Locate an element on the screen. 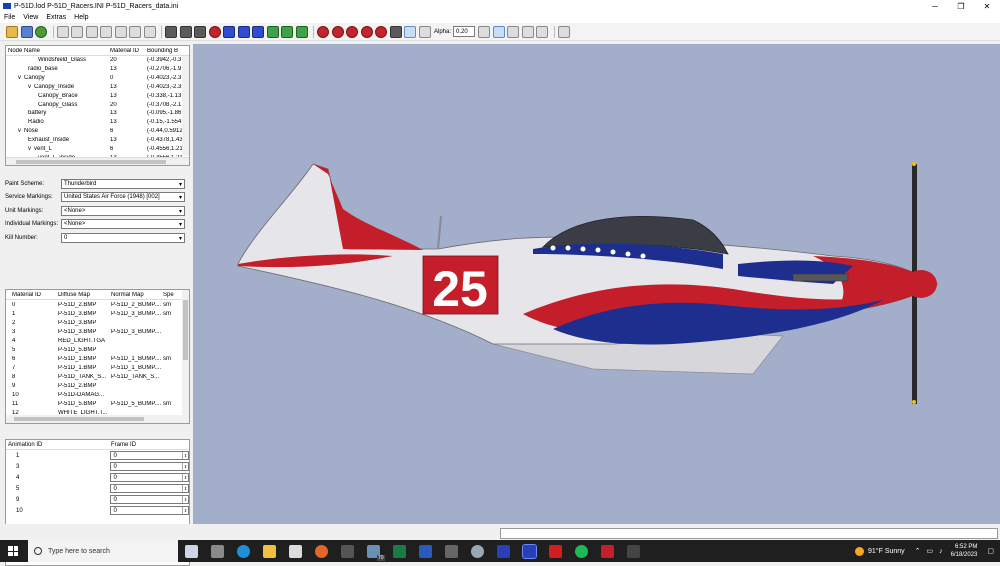 The image size is (1000, 566). minimize-icon: ─ is located at coordinates (935, 6).